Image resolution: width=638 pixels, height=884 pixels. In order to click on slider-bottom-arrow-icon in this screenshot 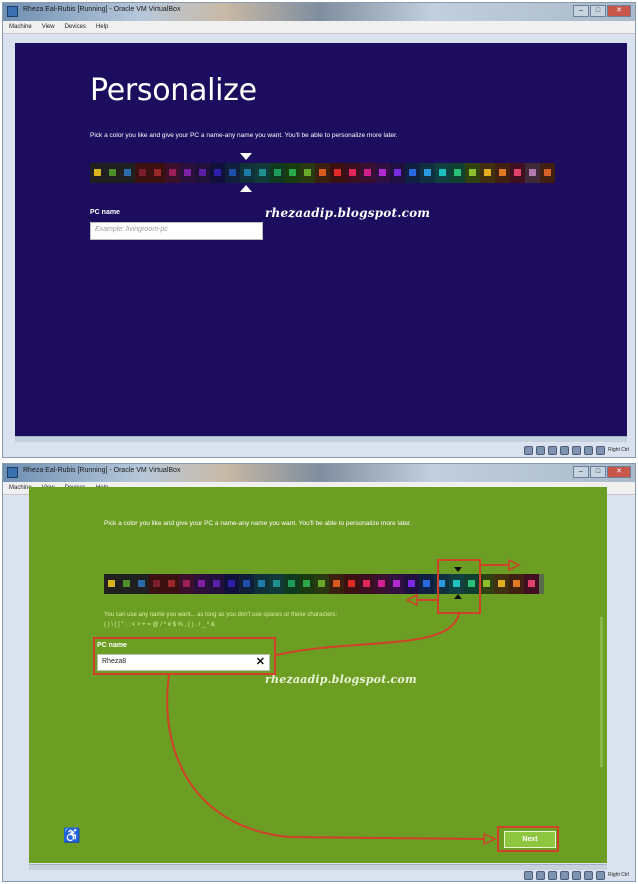, I will do `click(246, 188)`.